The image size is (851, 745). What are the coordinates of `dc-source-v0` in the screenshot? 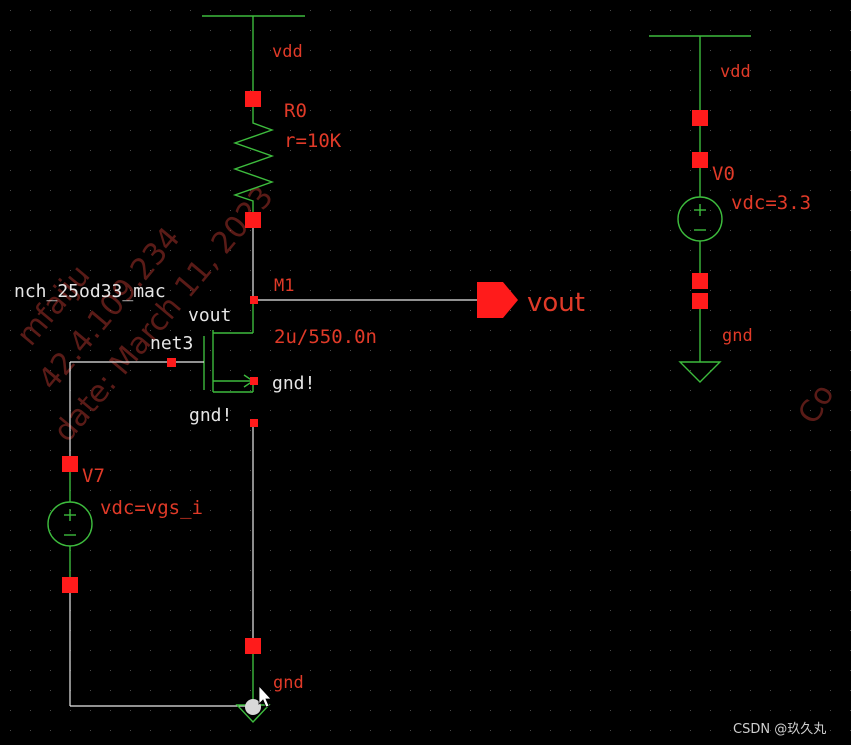 It's located at (700, 199).